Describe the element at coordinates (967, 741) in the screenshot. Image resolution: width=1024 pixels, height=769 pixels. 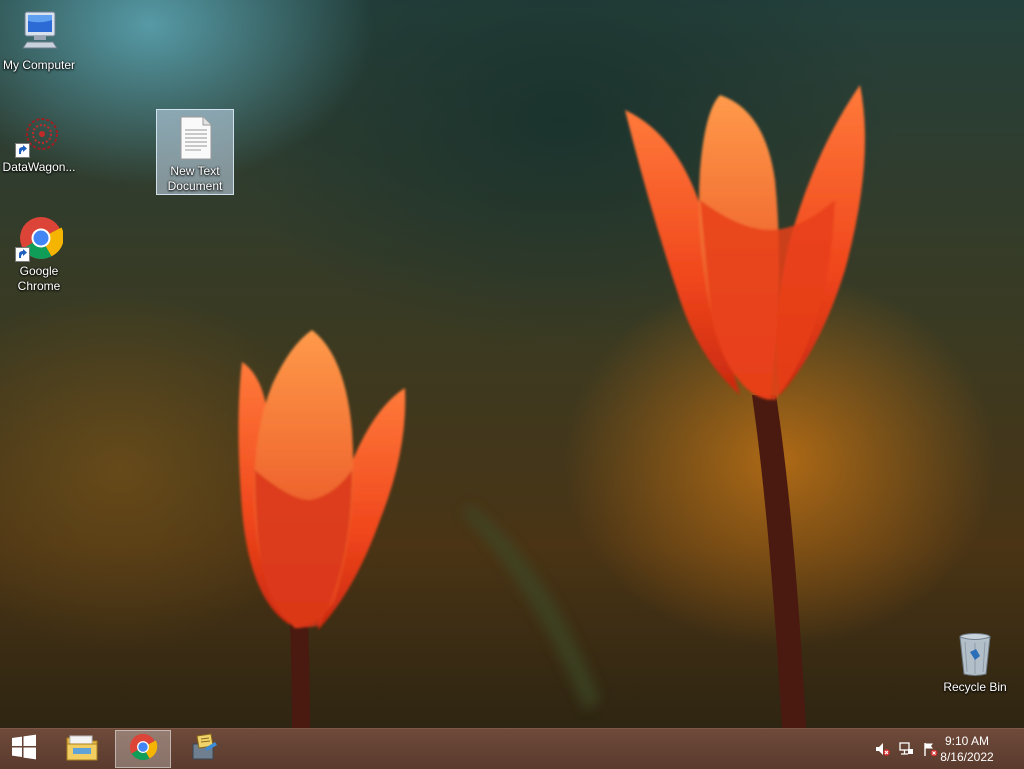
I see `clock-time: 9:10 AM` at that location.